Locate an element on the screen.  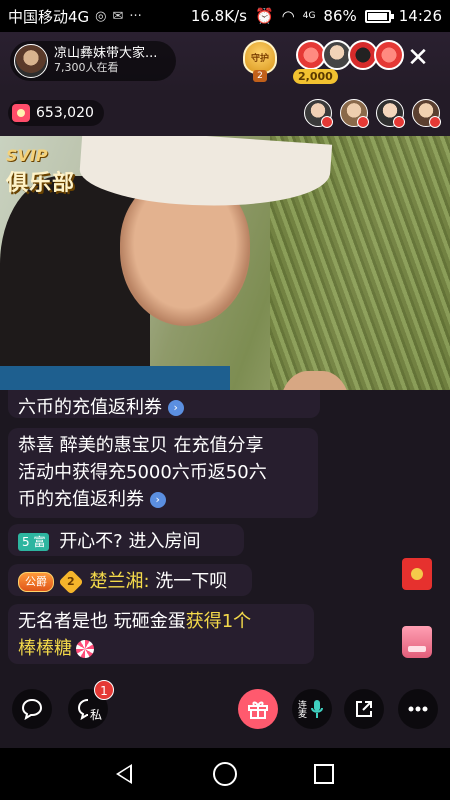
co-host-mic-button: 连麦 is located at coordinates (312, 709).